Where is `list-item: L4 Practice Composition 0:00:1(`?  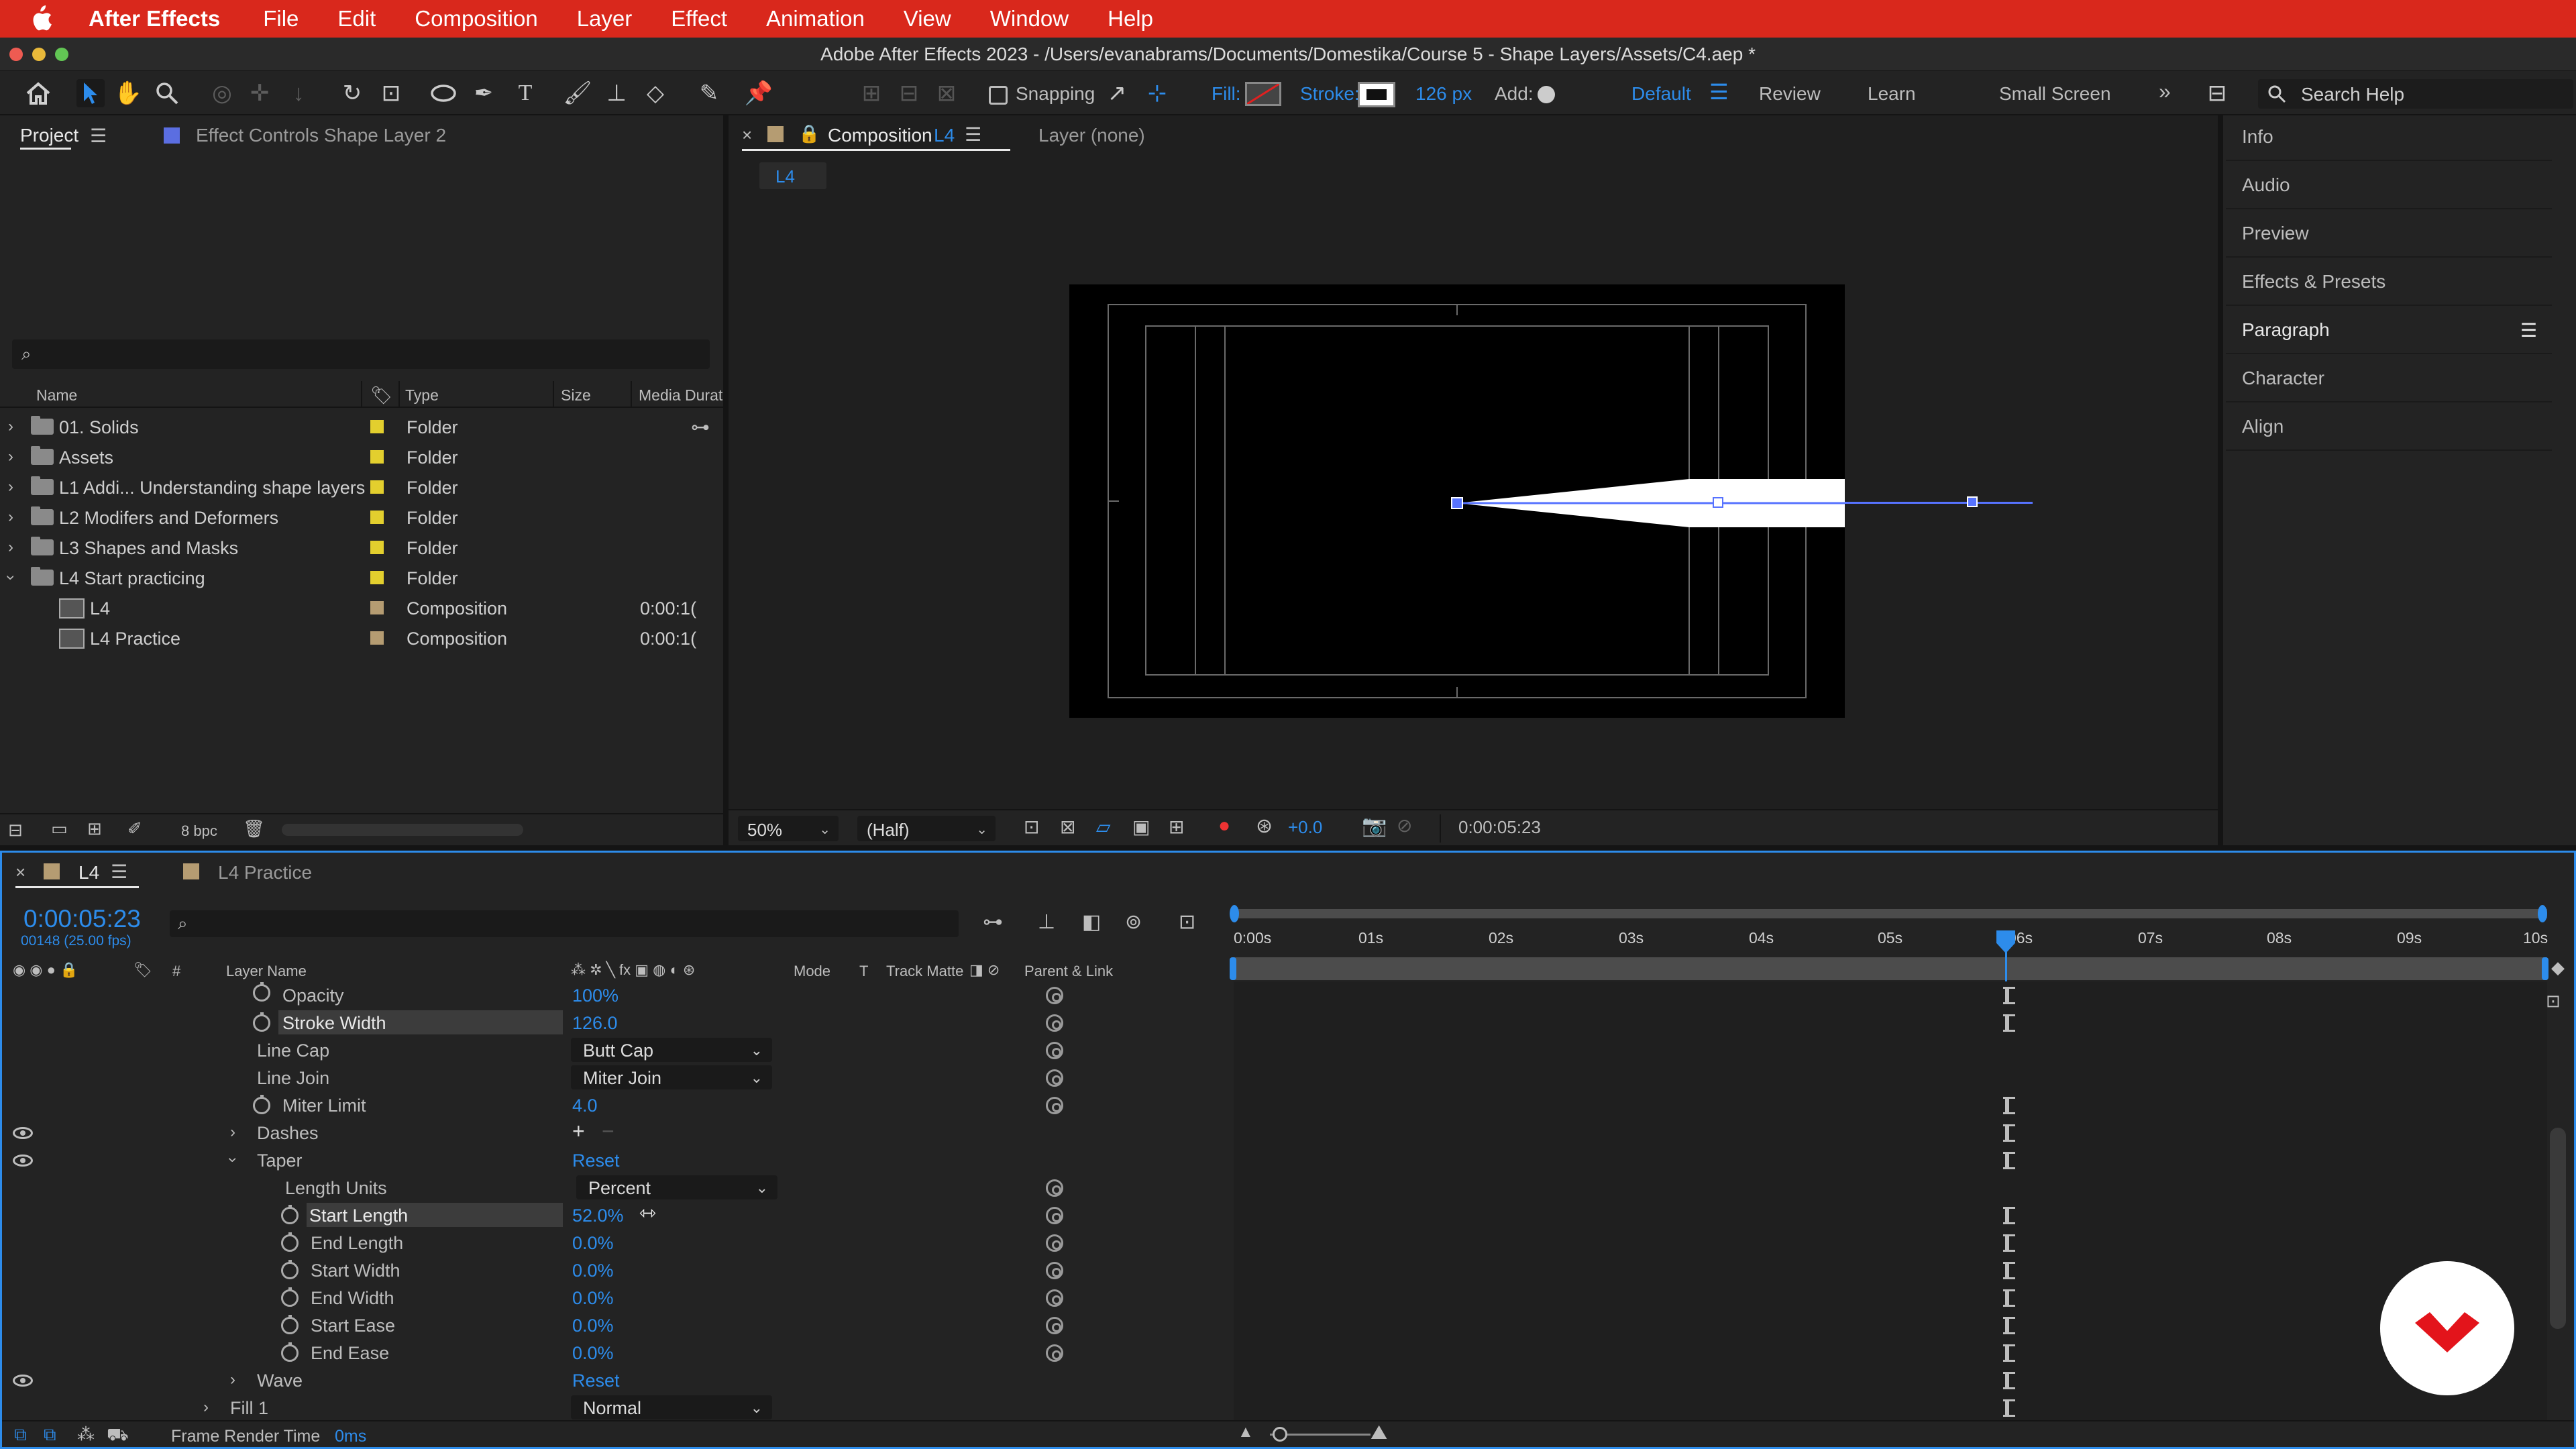
list-item: L4 Practice Composition 0:00:1( is located at coordinates (362, 638).